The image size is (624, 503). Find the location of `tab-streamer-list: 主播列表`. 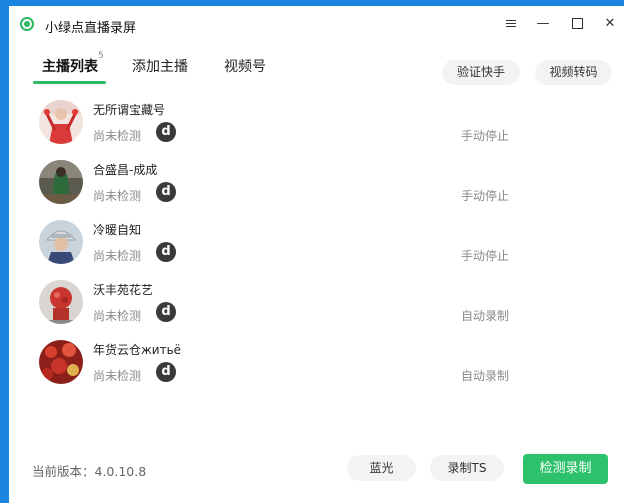

tab-streamer-list: 主播列表 is located at coordinates (70, 66).